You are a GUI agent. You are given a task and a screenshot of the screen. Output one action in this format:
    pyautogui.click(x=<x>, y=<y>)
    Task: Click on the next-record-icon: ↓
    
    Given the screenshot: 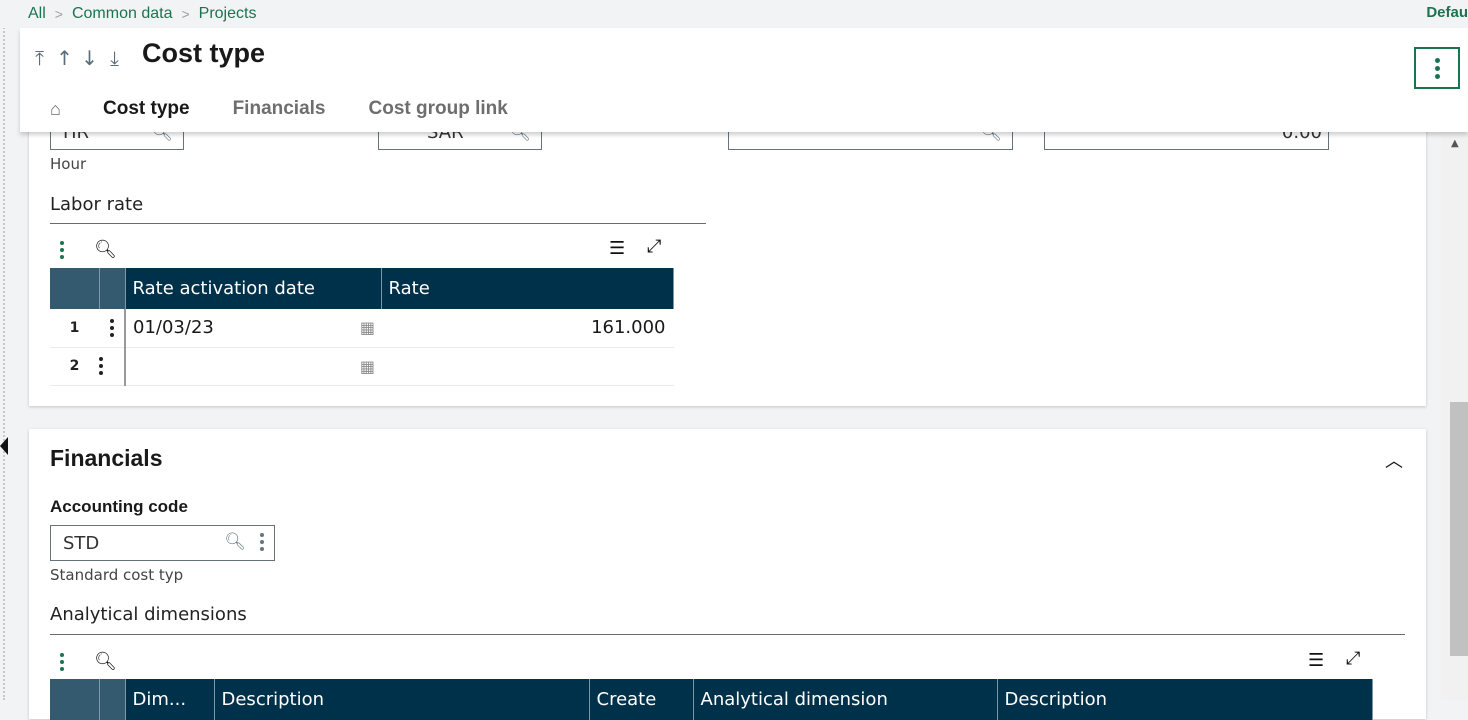 What is the action you would take?
    pyautogui.click(x=89, y=58)
    